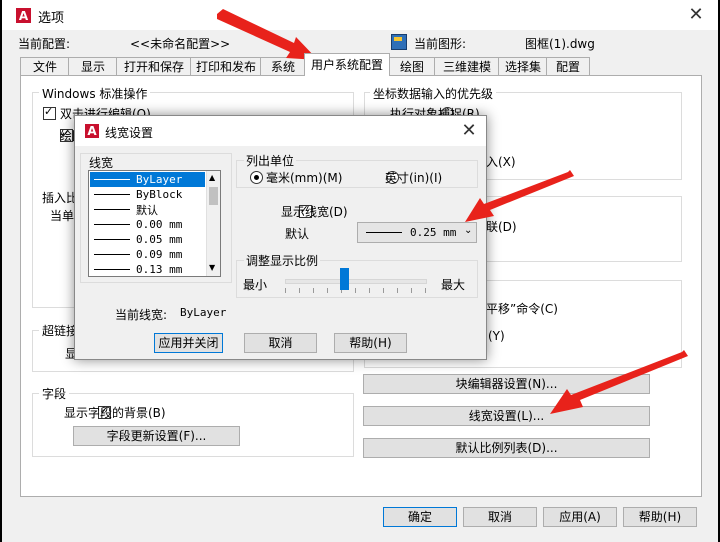  I want to click on tab-user-preferences: 用户系统配置, so click(347, 64).